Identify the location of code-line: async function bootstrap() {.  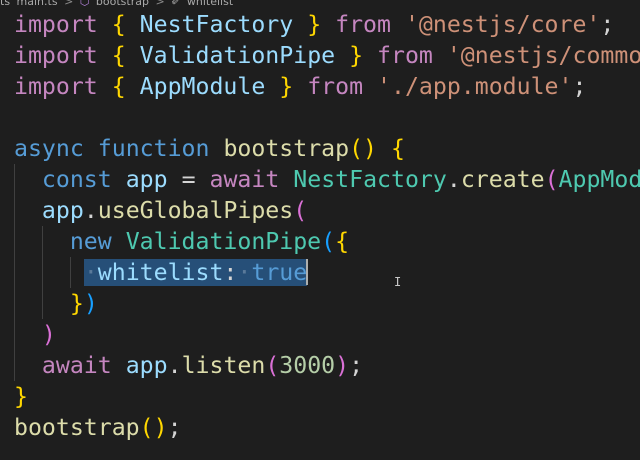
(209, 148).